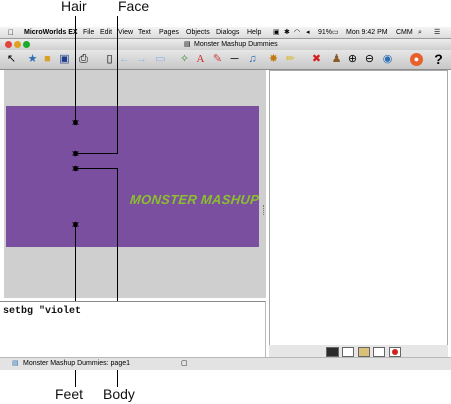 This screenshot has height=404, width=451. What do you see at coordinates (308, 32) in the screenshot?
I see `volume-icon: ◂` at bounding box center [308, 32].